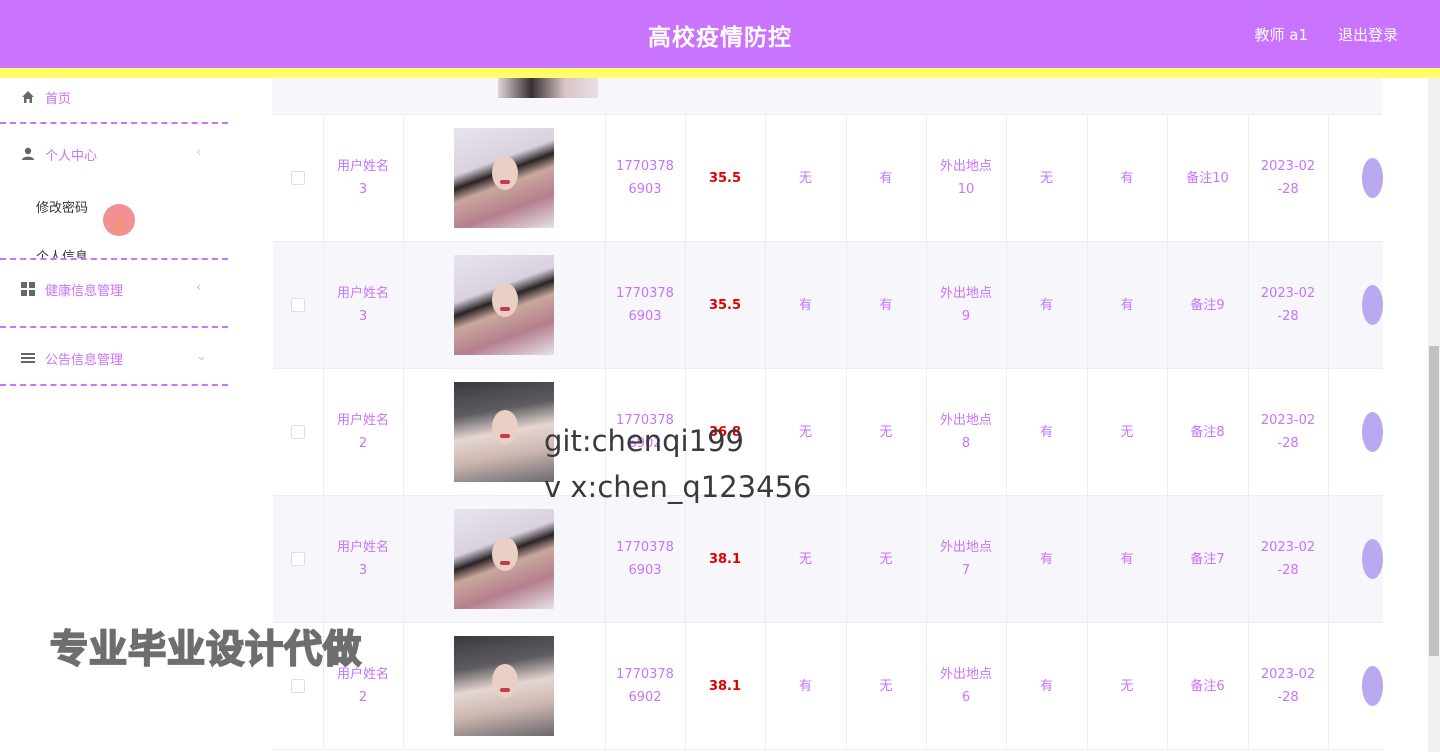 This screenshot has width=1440, height=752. I want to click on cell-outing-place-text: 外出地点 10, so click(965, 178).